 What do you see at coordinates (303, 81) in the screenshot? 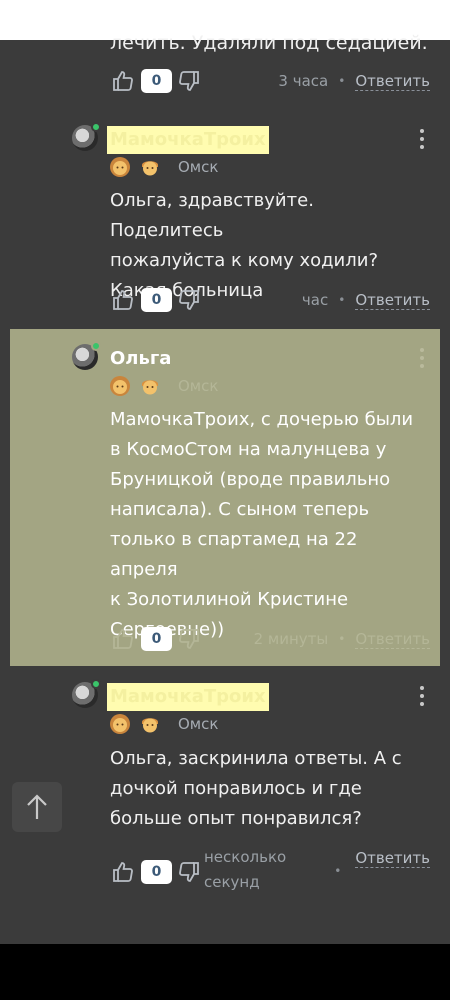
I see `comment-time: 3 часа` at bounding box center [303, 81].